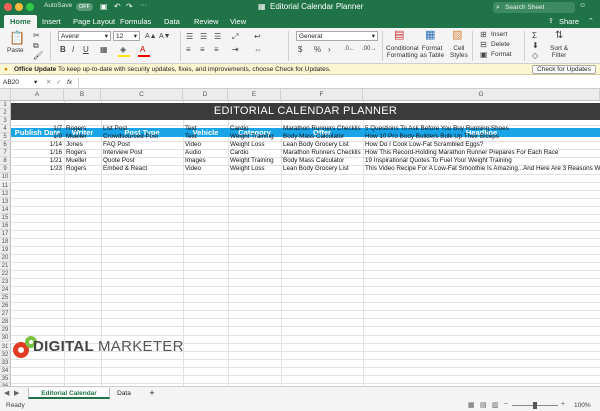  I want to click on row-header: 8, so click(5, 161).